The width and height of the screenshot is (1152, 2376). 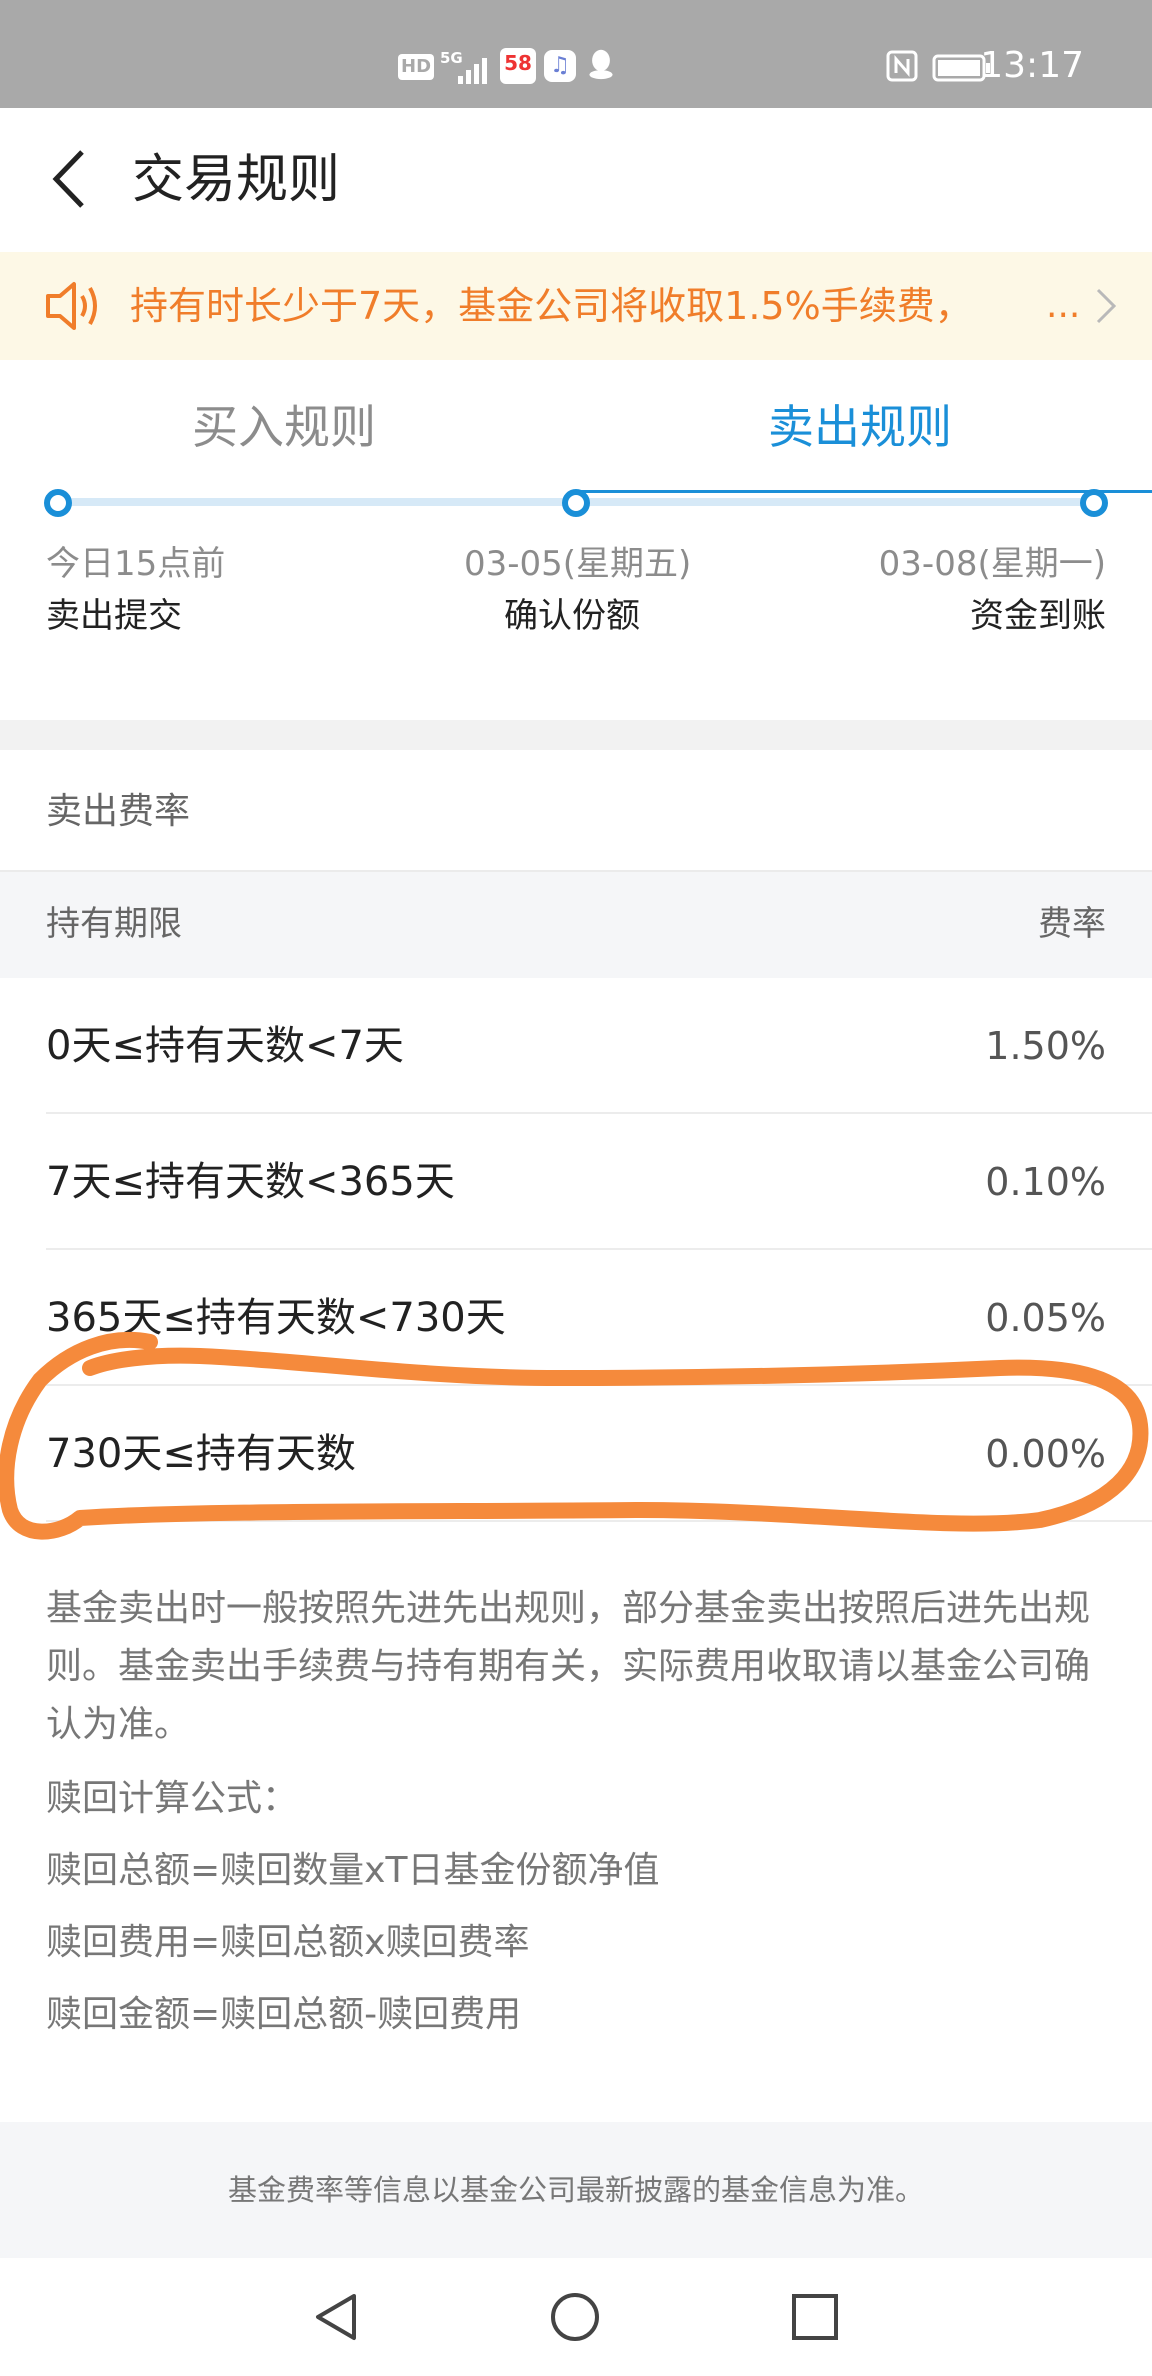 What do you see at coordinates (576, 427) in the screenshot?
I see `tab-bar: 买入规则 卖出规则` at bounding box center [576, 427].